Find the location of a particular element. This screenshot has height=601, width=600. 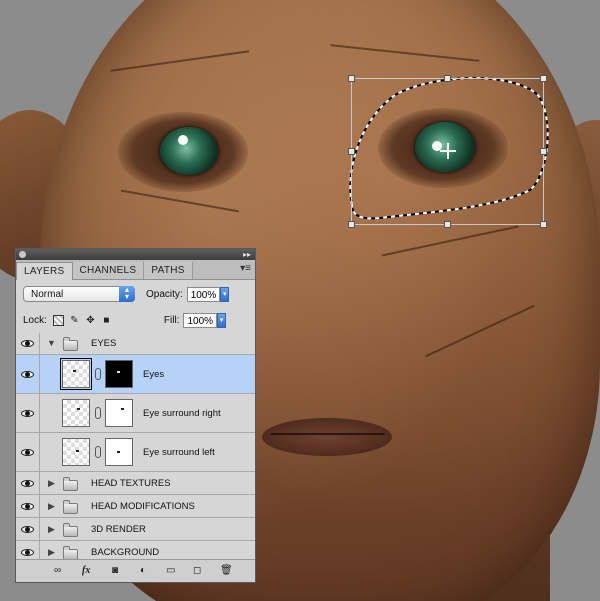

add-mask-icon: ◙ is located at coordinates (115, 570).